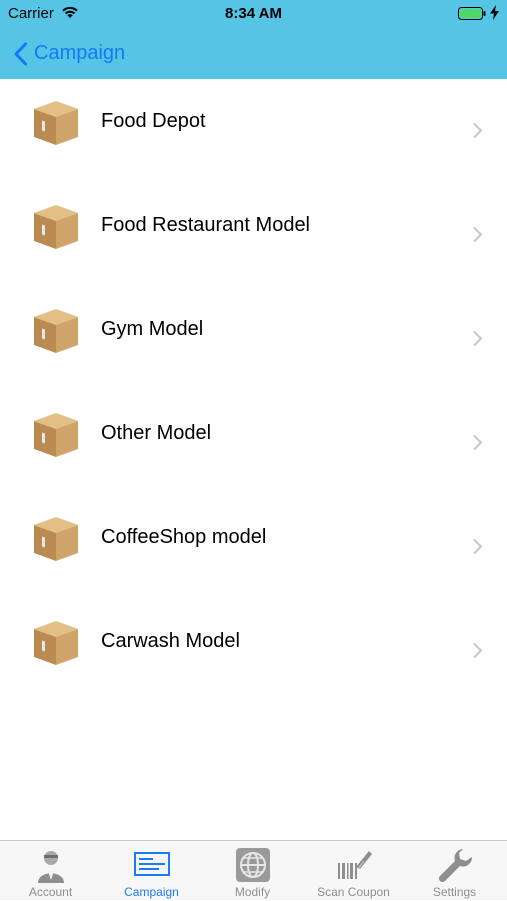 This screenshot has height=901, width=507. Describe the element at coordinates (253, 443) in the screenshot. I see `list-item: Other Model` at that location.